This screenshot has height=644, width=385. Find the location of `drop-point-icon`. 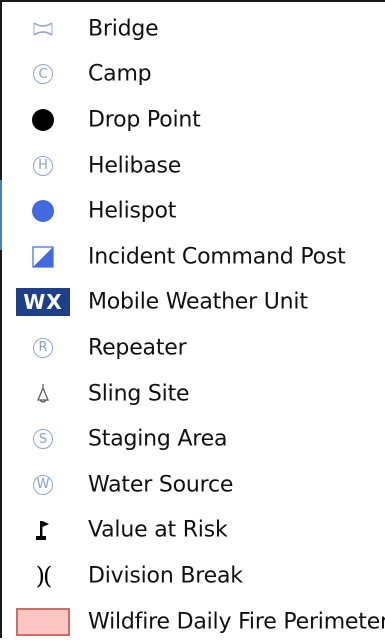

drop-point-icon is located at coordinates (43, 120).